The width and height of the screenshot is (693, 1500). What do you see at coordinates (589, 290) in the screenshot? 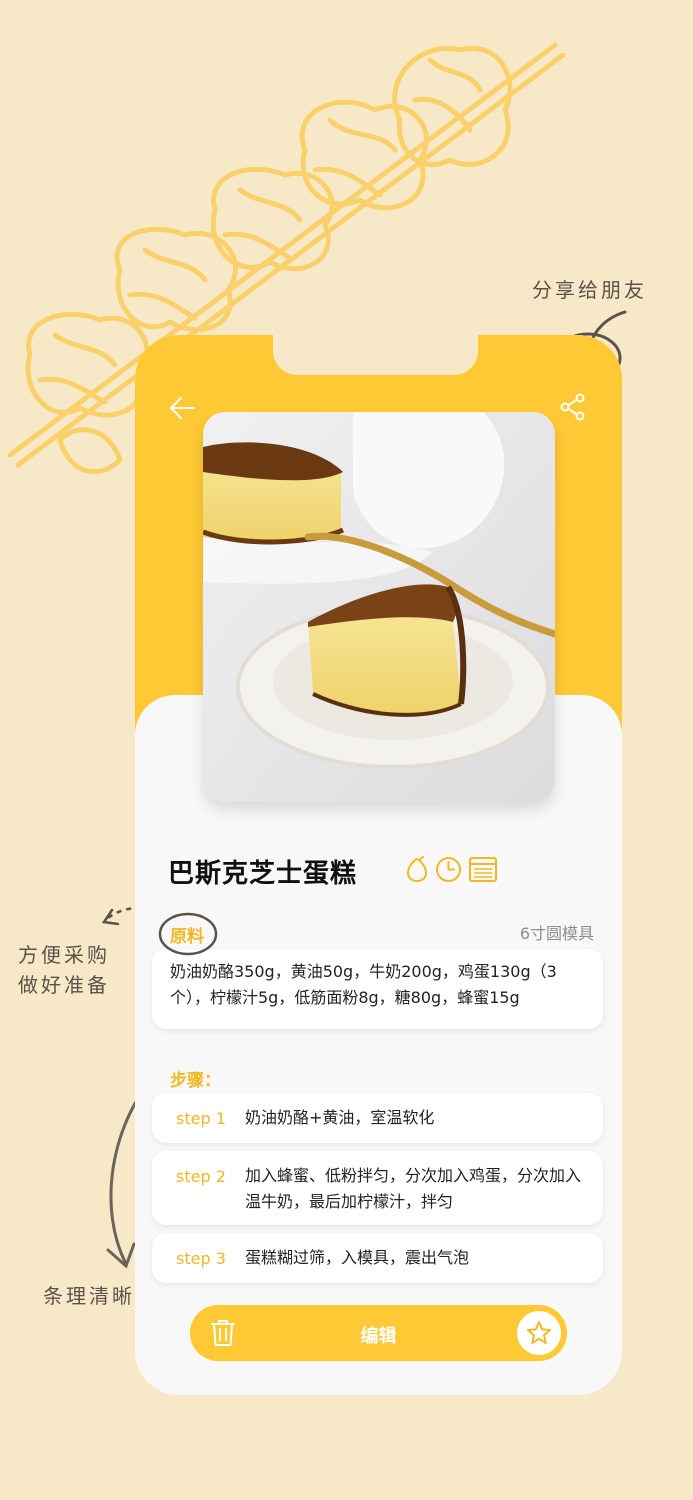
I see `share-annotation: 分享给朋友` at bounding box center [589, 290].